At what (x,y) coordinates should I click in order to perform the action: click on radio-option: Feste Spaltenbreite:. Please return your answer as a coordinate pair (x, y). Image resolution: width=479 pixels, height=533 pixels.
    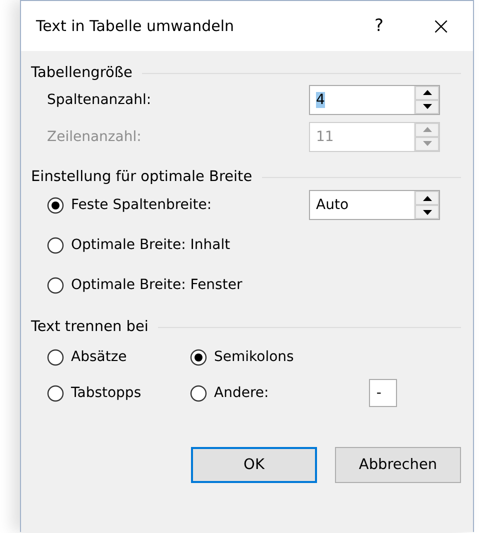
    Looking at the image, I should click on (178, 205).